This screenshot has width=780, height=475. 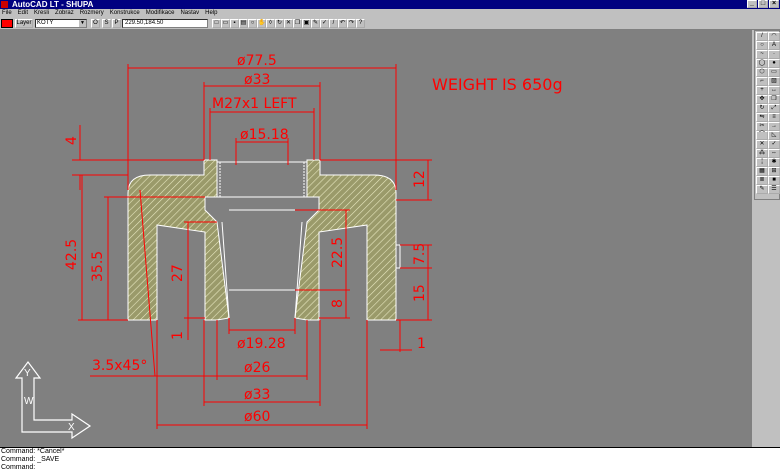 What do you see at coordinates (752, 4) in the screenshot?
I see `minimize-button: _` at bounding box center [752, 4].